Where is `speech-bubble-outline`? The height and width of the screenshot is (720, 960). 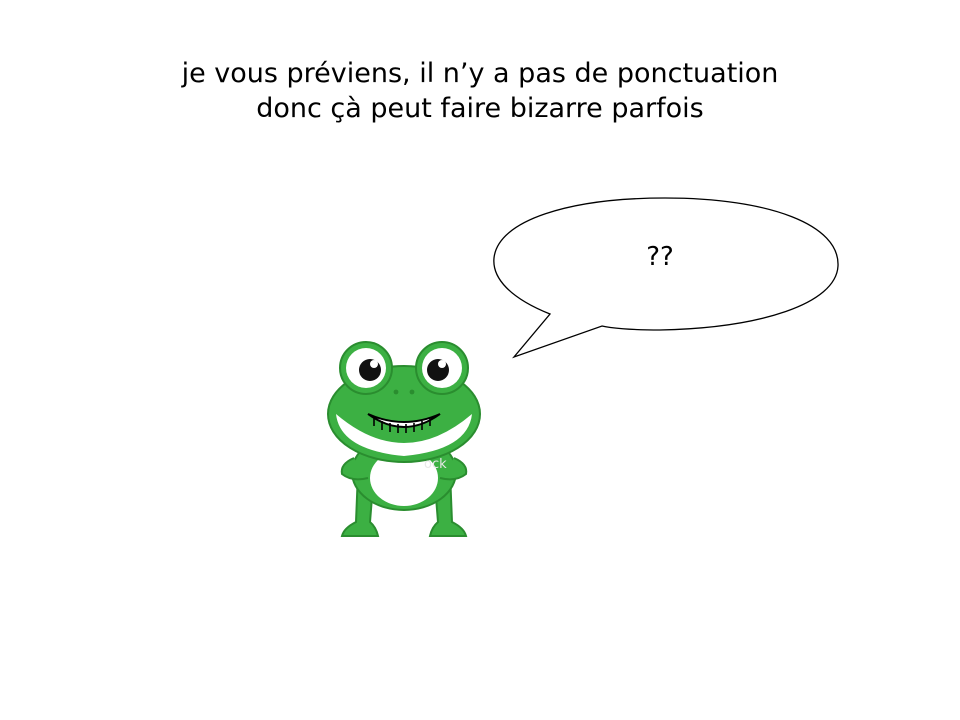
speech-bubble-outline is located at coordinates (666, 278).